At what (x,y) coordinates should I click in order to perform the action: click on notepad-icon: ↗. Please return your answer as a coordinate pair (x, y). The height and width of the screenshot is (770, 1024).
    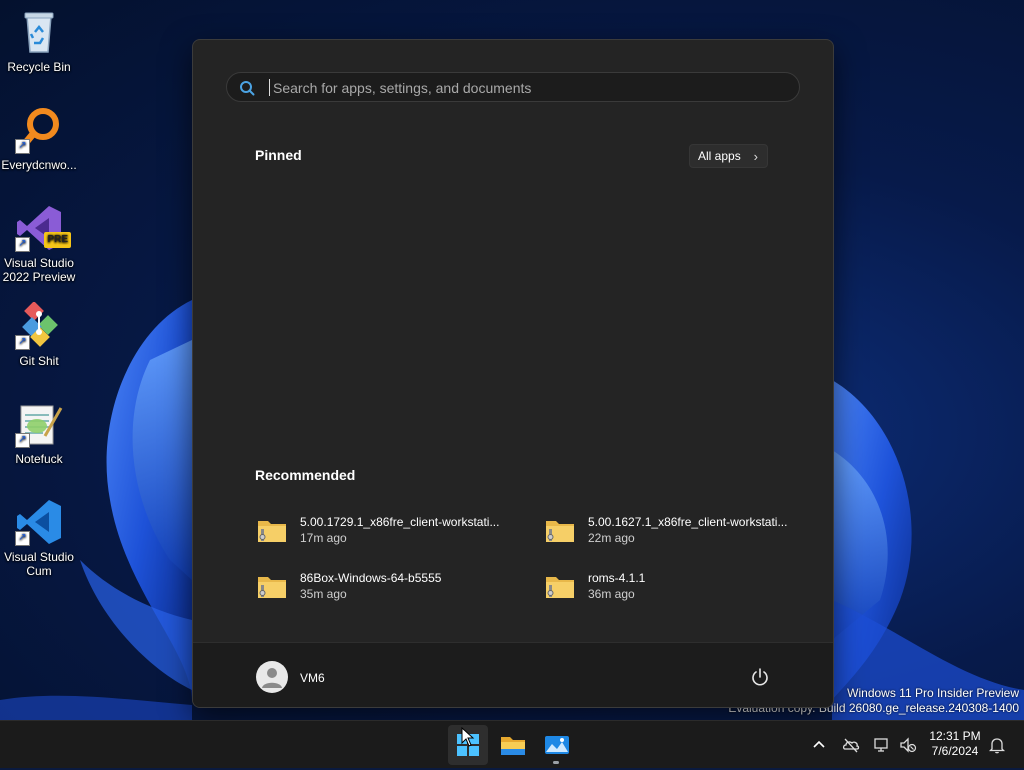
    Looking at the image, I should click on (39, 424).